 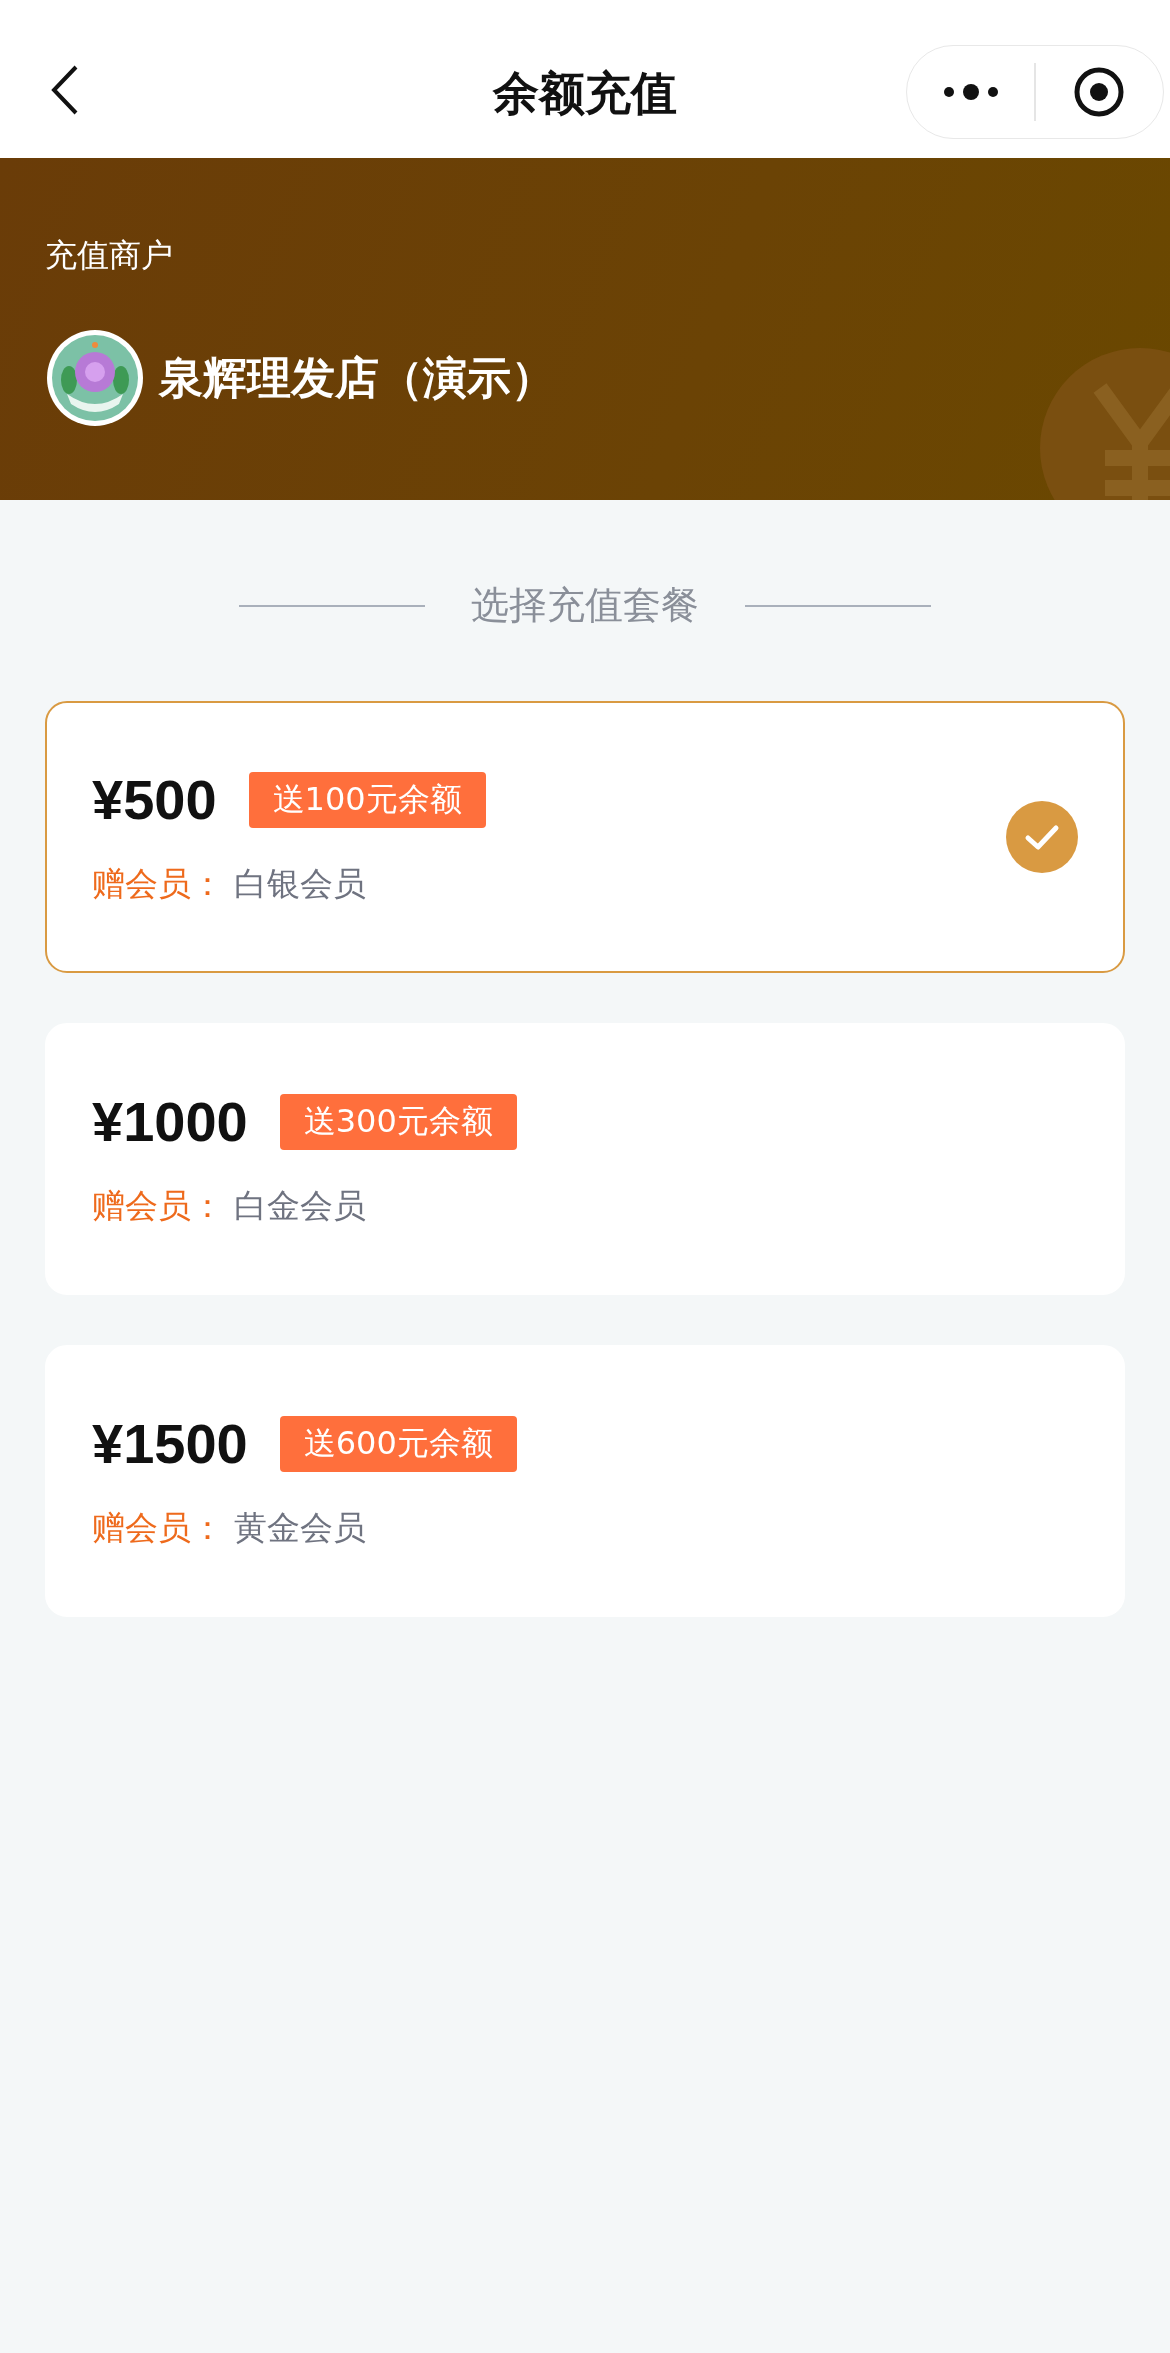 What do you see at coordinates (1099, 92) in the screenshot?
I see `target-icon` at bounding box center [1099, 92].